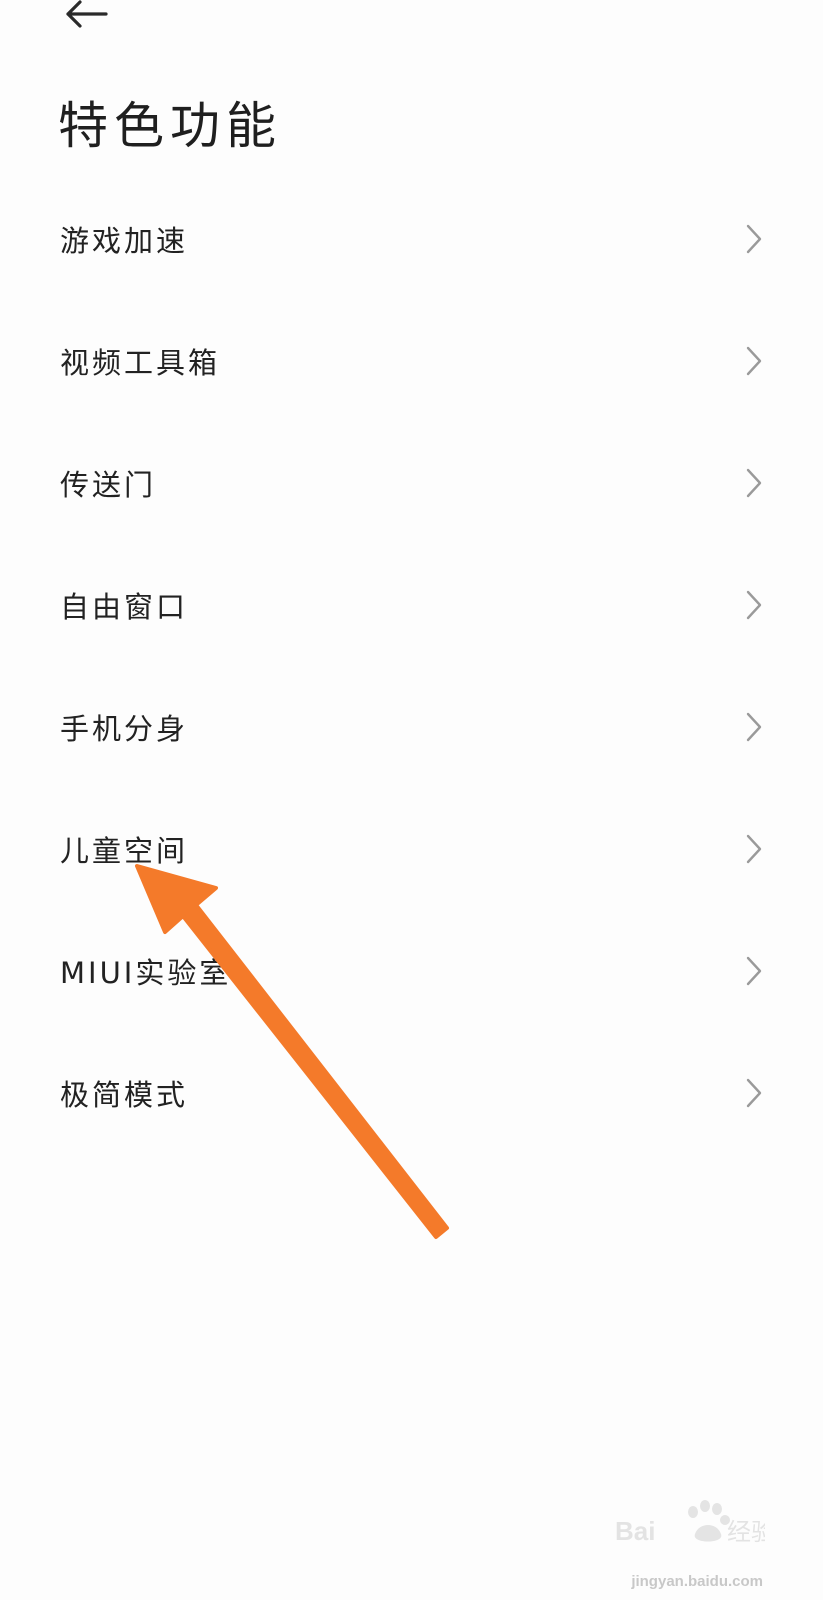 This screenshot has height=1600, width=823. I want to click on menu-item-label: 游戏加速, so click(124, 241).